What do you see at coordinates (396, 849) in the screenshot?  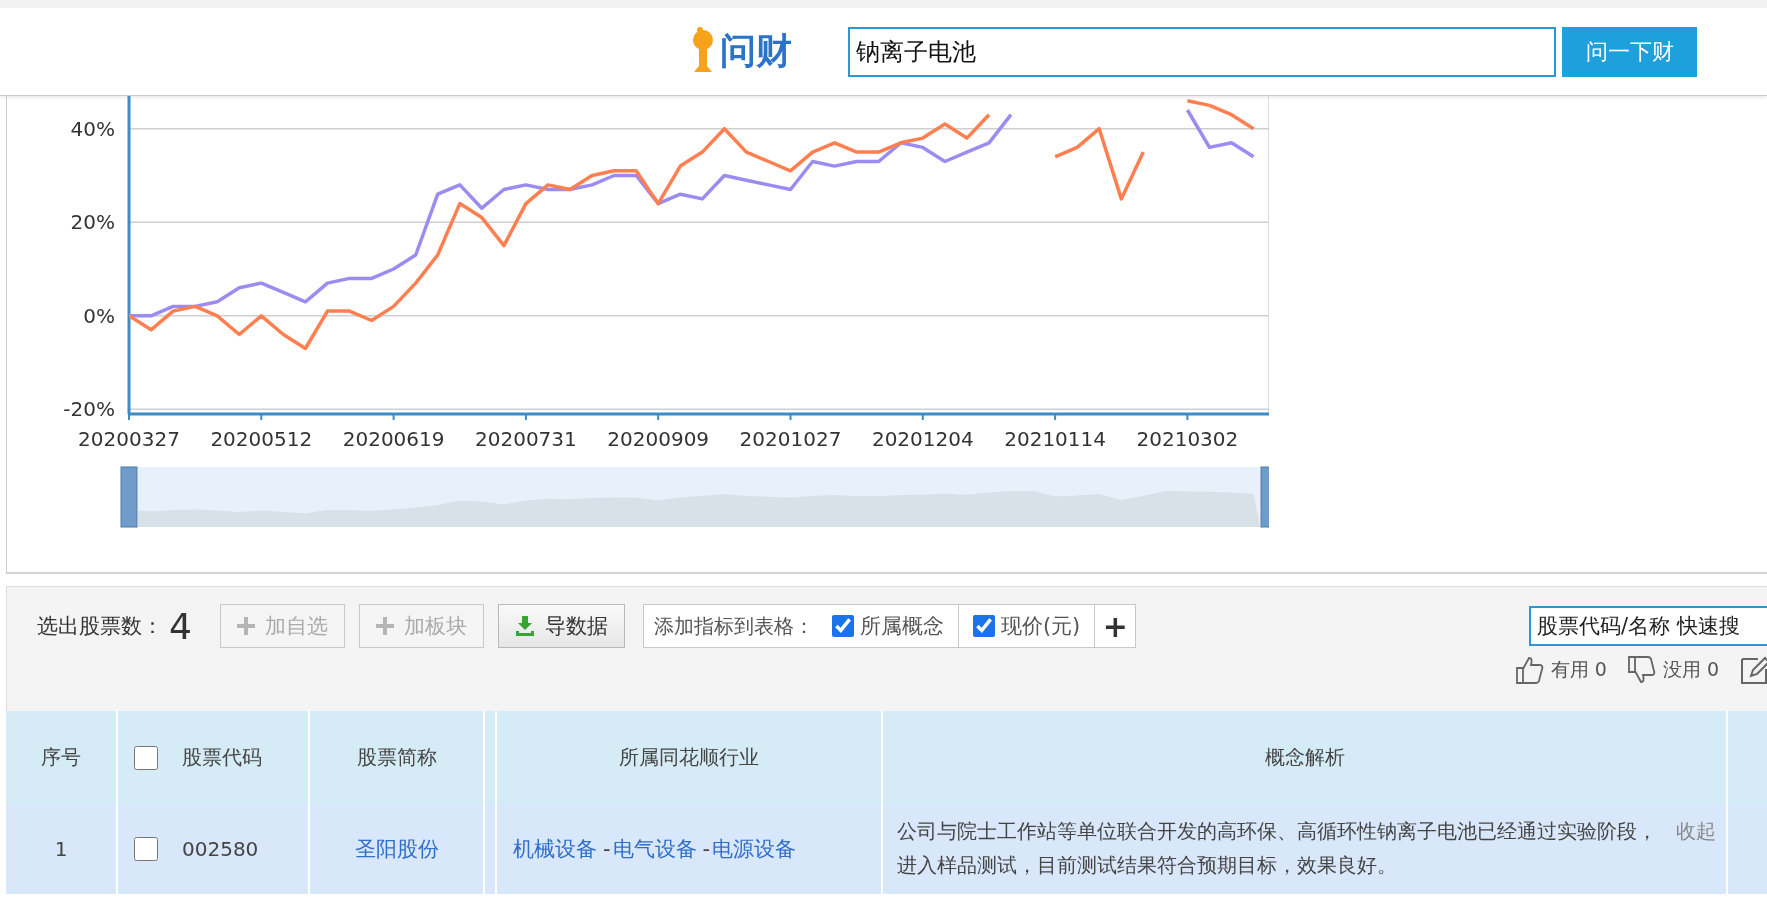 I see `stock-name-link: 圣阳股份` at bounding box center [396, 849].